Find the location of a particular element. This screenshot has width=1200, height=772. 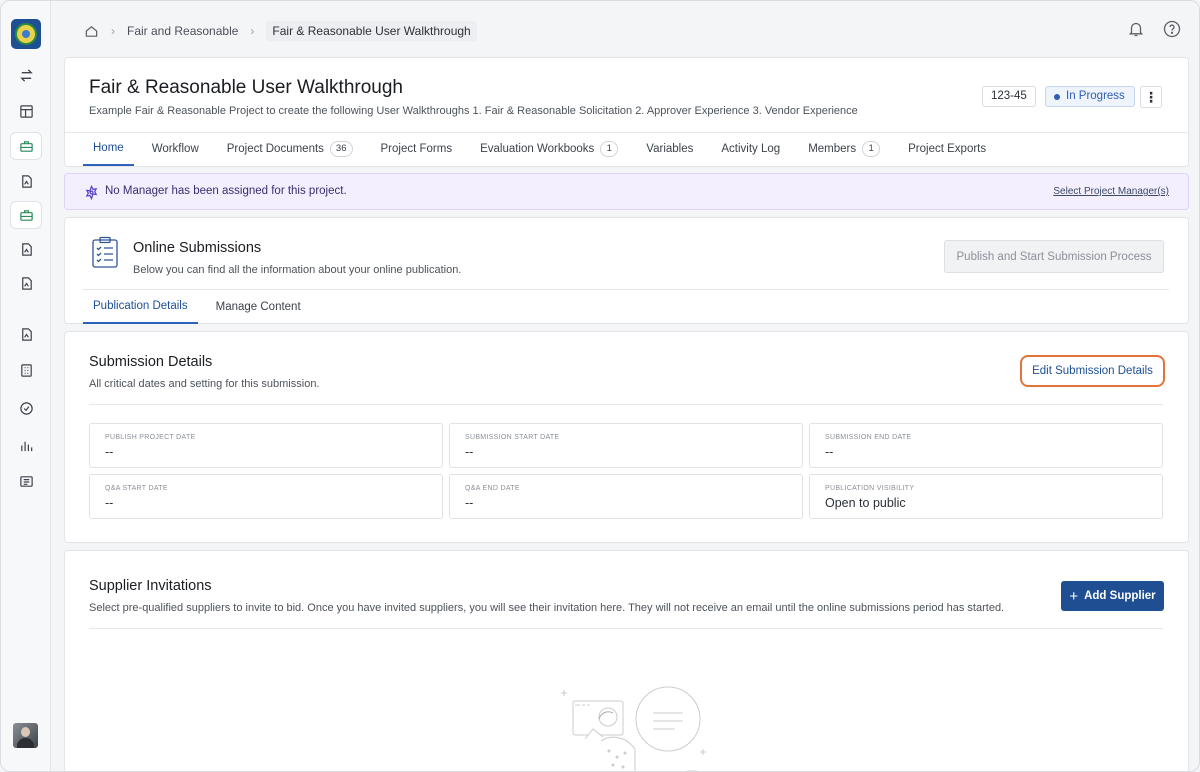

layout-icon is located at coordinates (26, 111).